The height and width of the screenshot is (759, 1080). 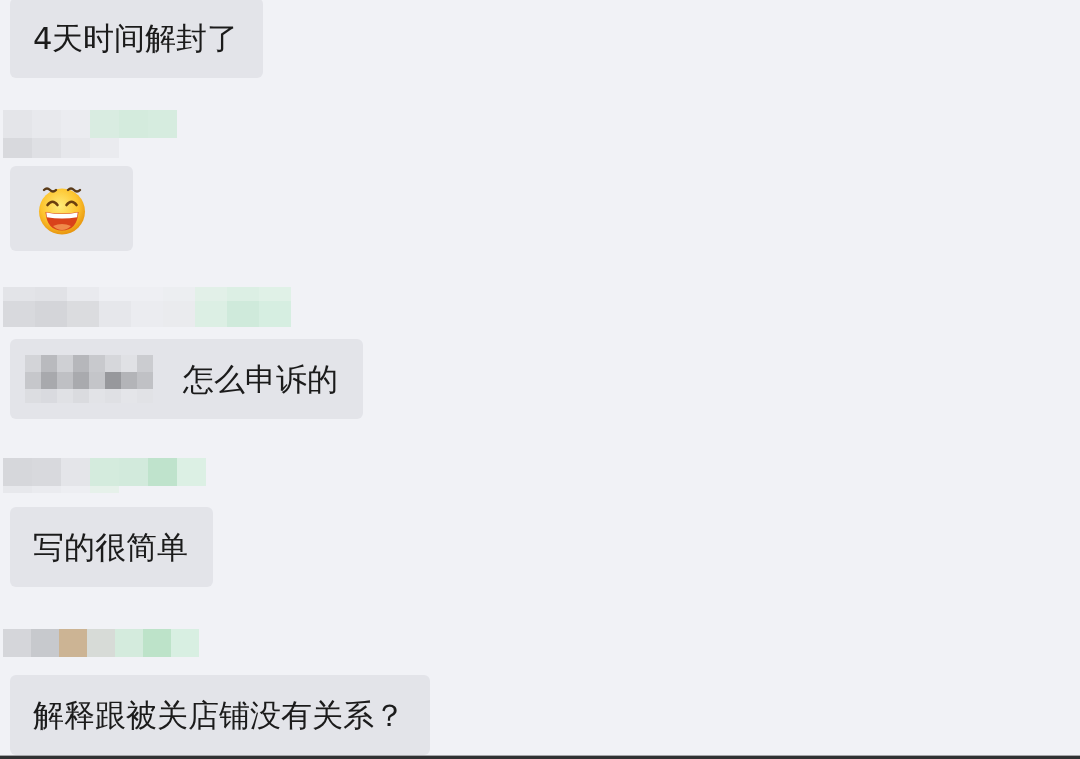 I want to click on message-text: 写的很简单, so click(x=110, y=547).